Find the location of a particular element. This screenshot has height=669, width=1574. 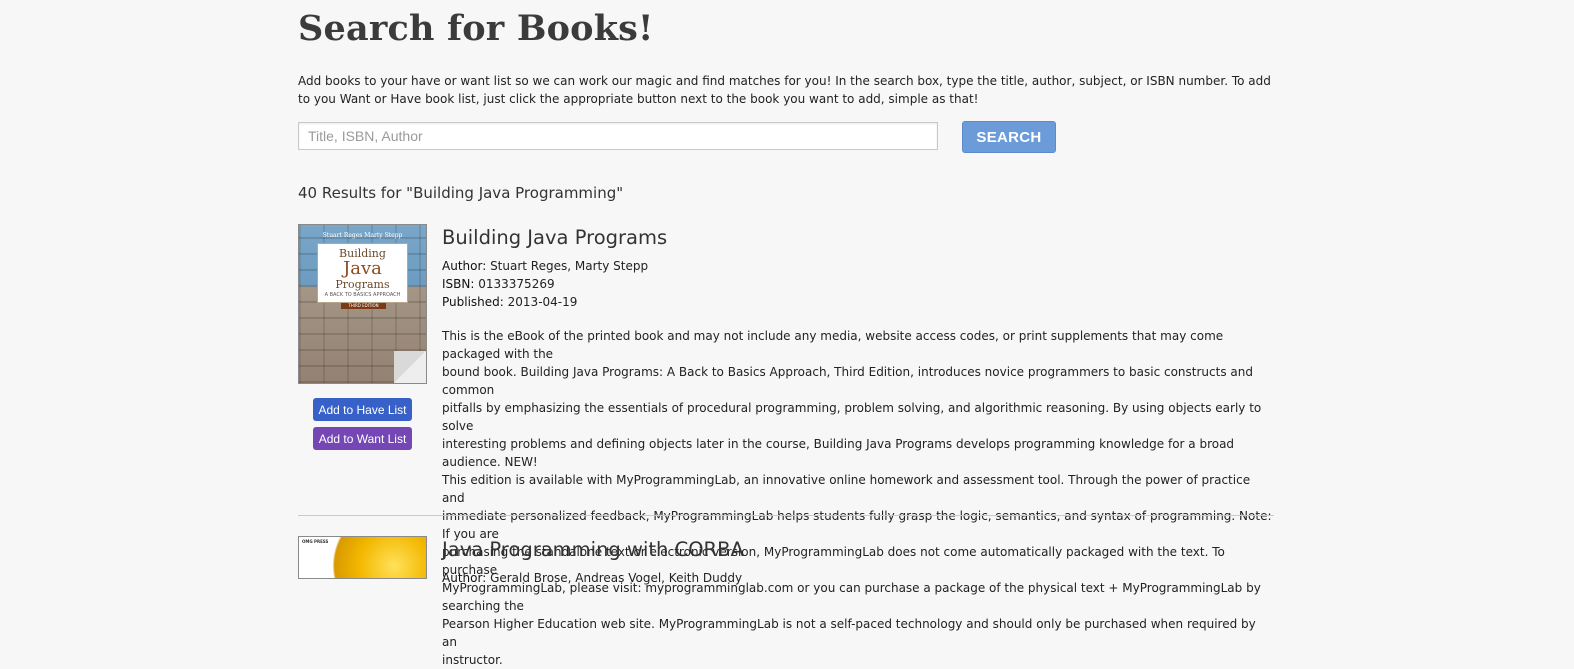

isbn-label: ISBN: is located at coordinates (458, 284).